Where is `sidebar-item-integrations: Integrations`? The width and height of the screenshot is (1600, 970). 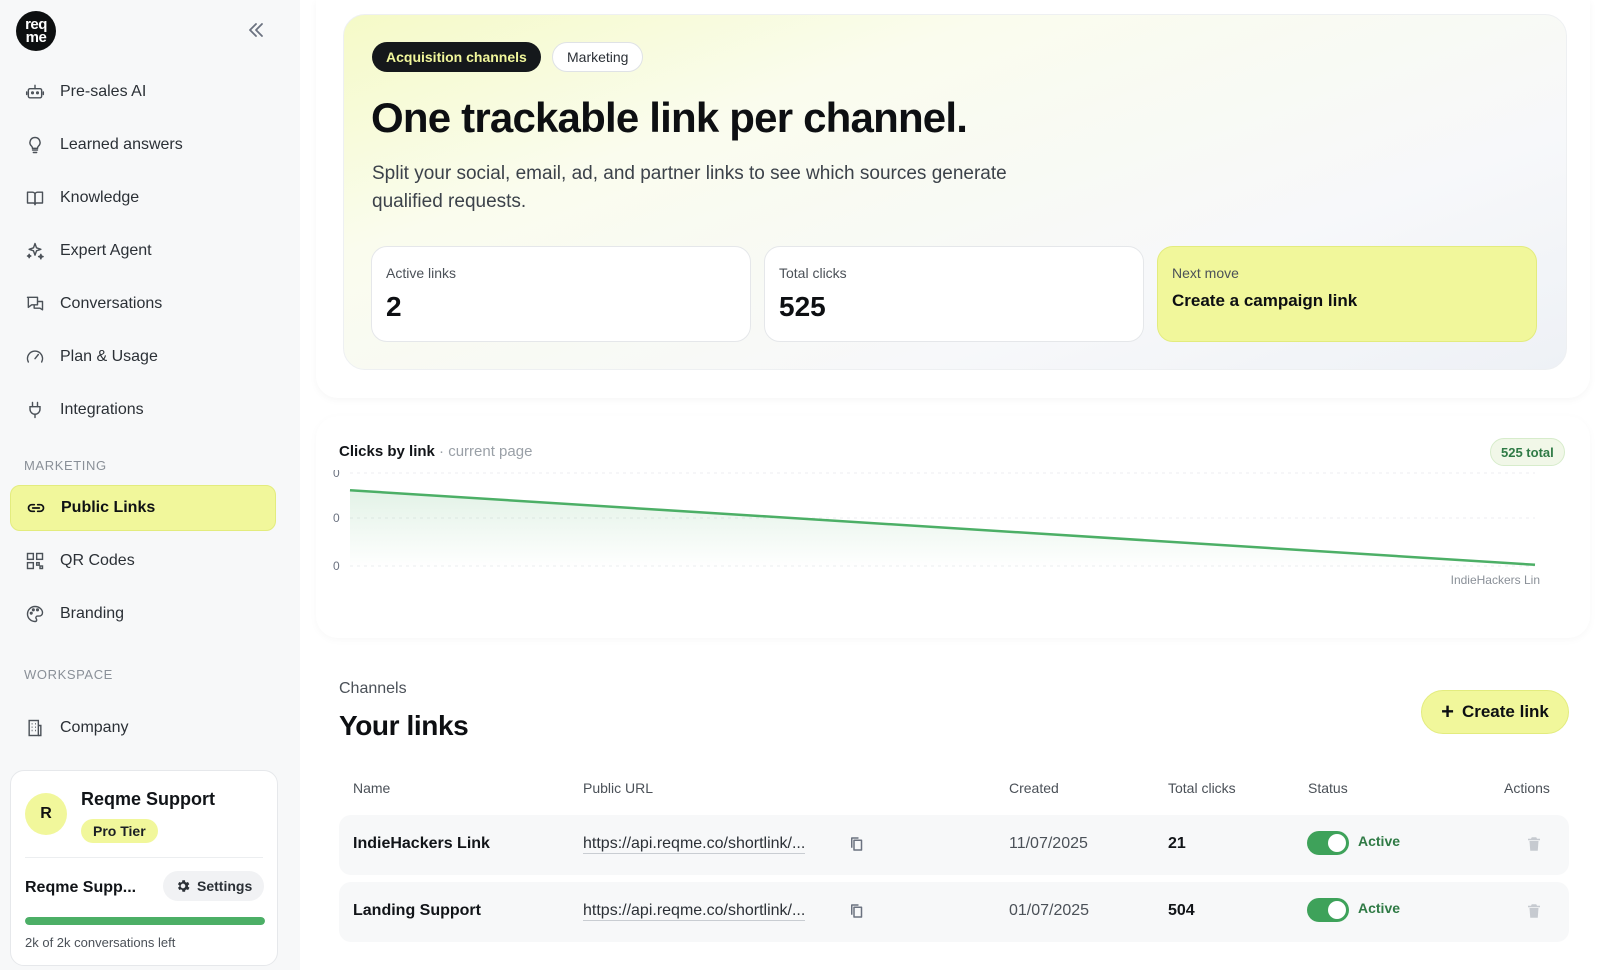
sidebar-item-integrations: Integrations is located at coordinates (143, 410).